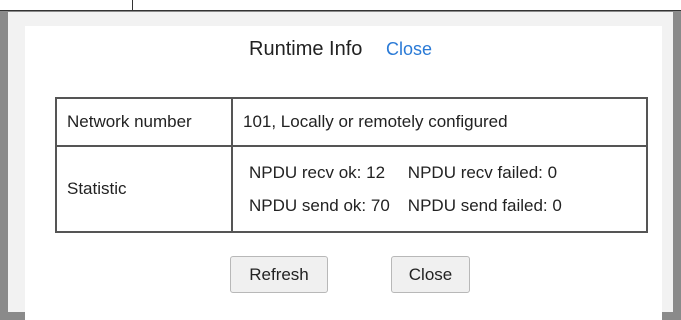 Image resolution: width=681 pixels, height=320 pixels. I want to click on close-button: Close, so click(430, 274).